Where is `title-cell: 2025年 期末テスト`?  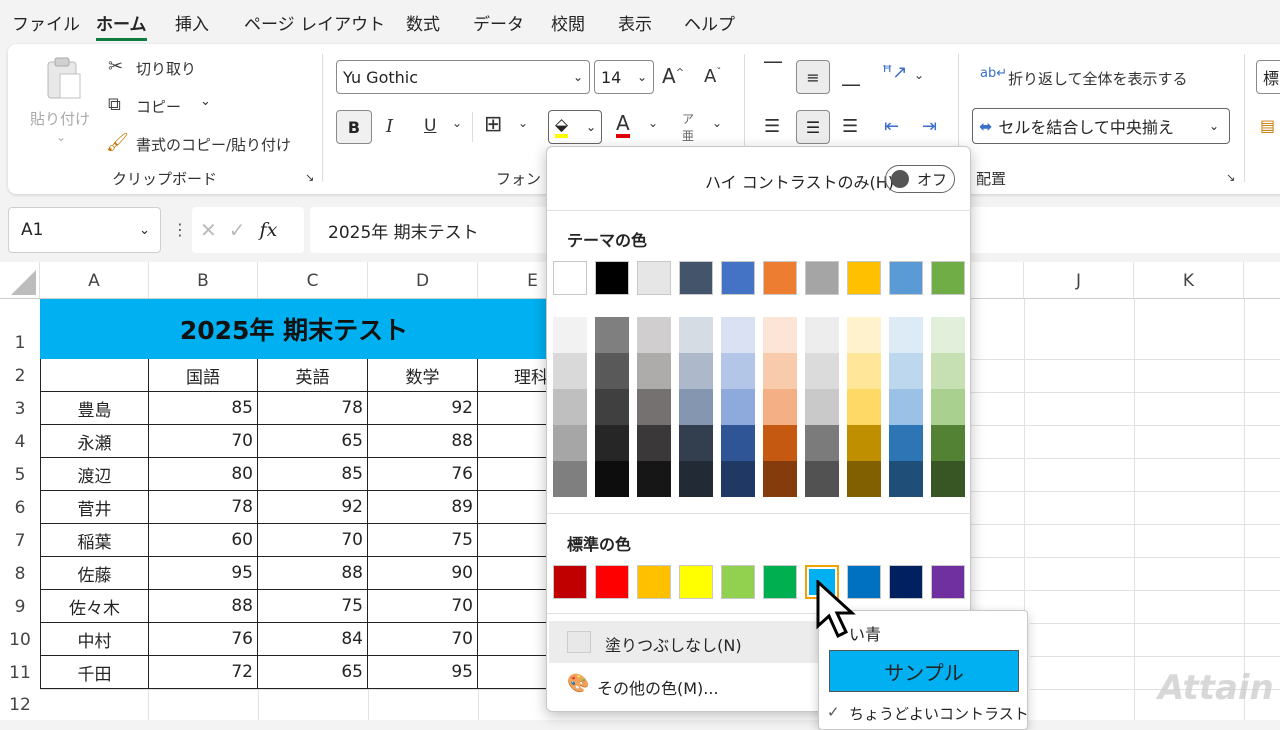
title-cell: 2025年 期末テスト is located at coordinates (294, 329).